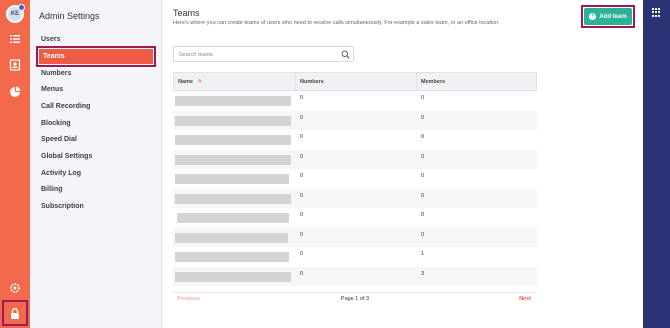  I want to click on sidebar-item-speed-dial: Speed Dial, so click(59, 139).